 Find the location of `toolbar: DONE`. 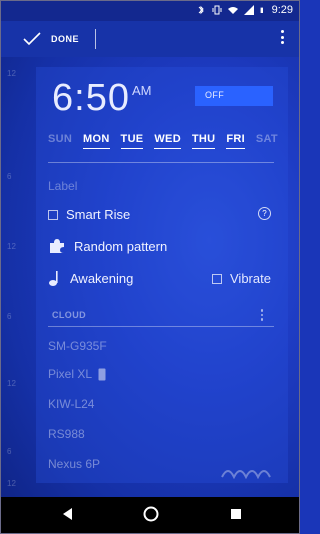

toolbar: DONE is located at coordinates (150, 39).